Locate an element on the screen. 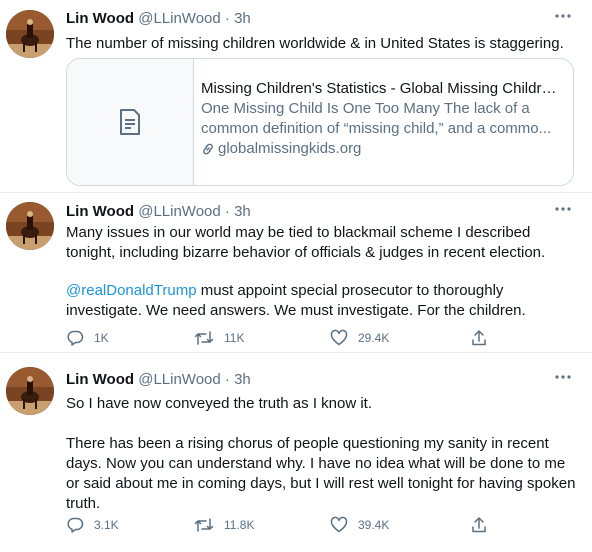 This screenshot has height=552, width=592. card-domain-row: globalmissingkids.org is located at coordinates (381, 149).